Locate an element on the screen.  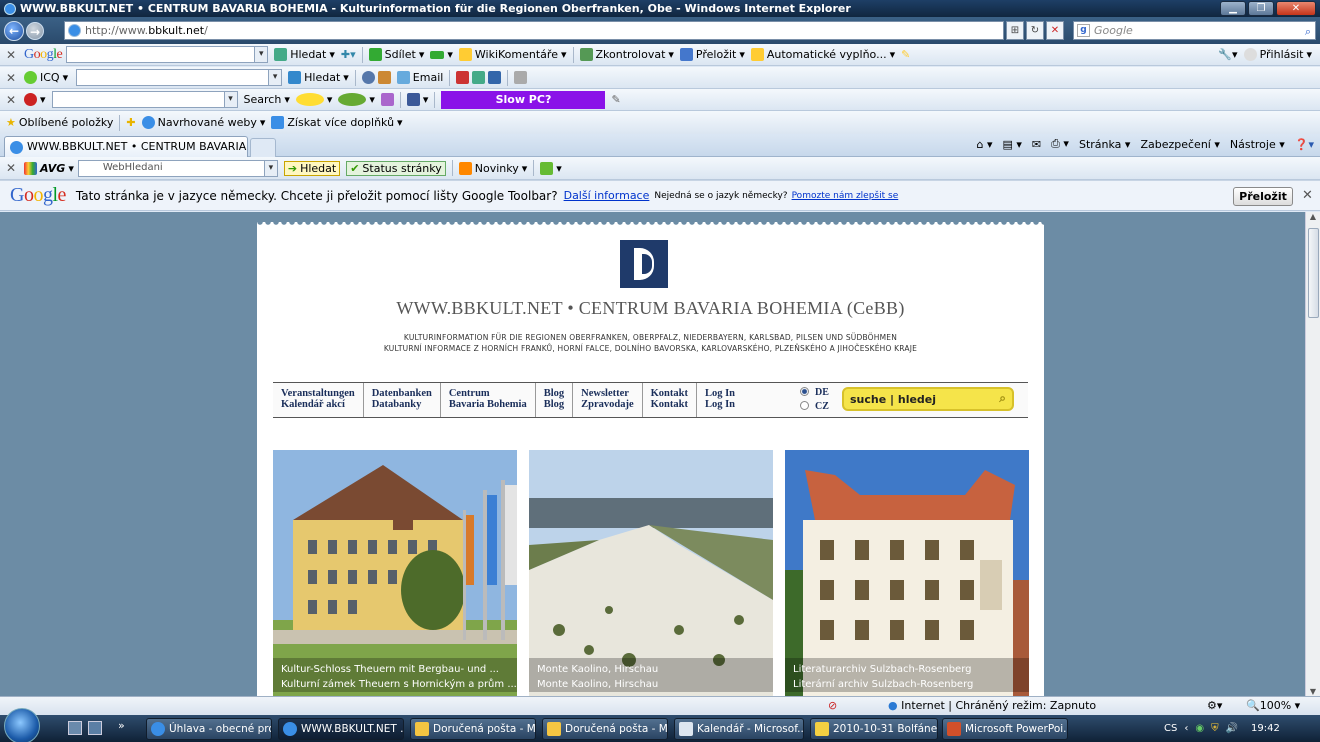
zoom-control: 🔍100% ▾ is located at coordinates (1273, 705).